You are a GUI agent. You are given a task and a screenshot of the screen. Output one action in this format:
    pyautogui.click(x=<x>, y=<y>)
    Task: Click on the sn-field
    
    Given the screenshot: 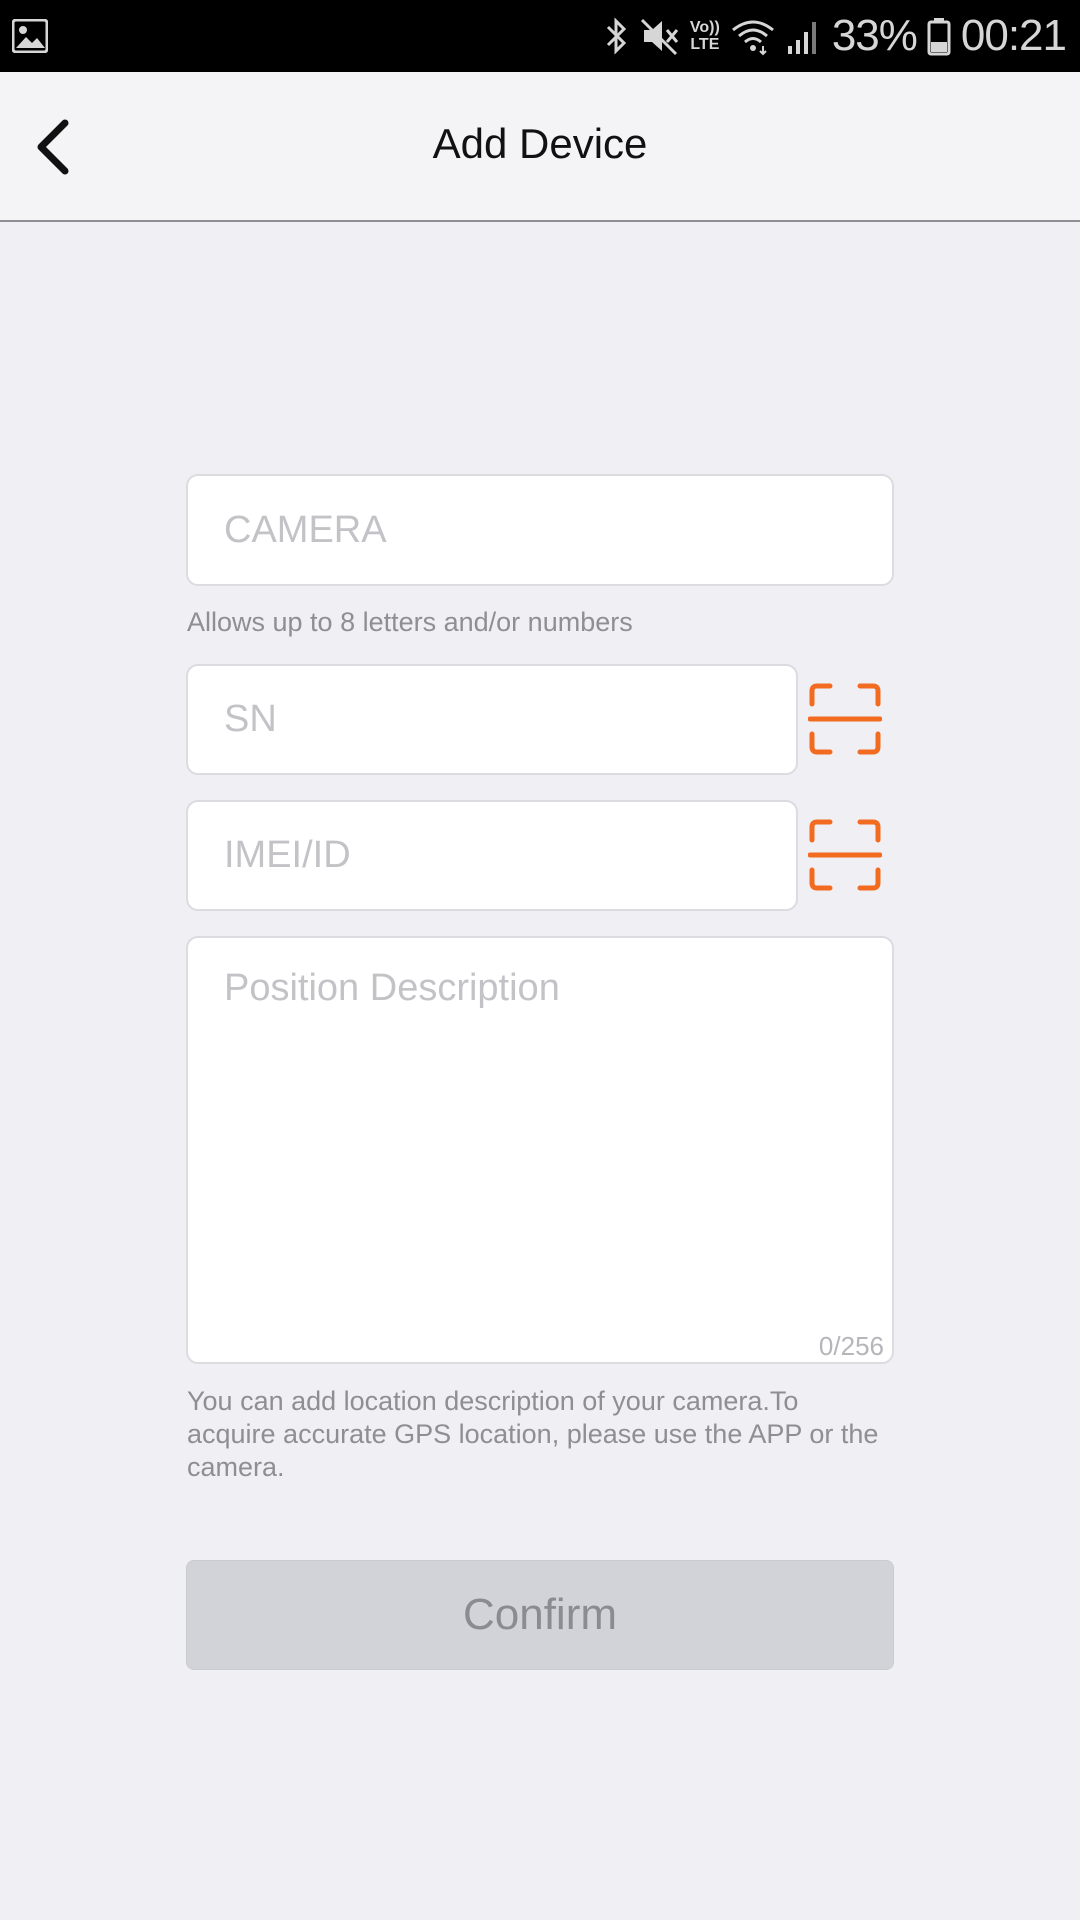 What is the action you would take?
    pyautogui.click(x=492, y=719)
    